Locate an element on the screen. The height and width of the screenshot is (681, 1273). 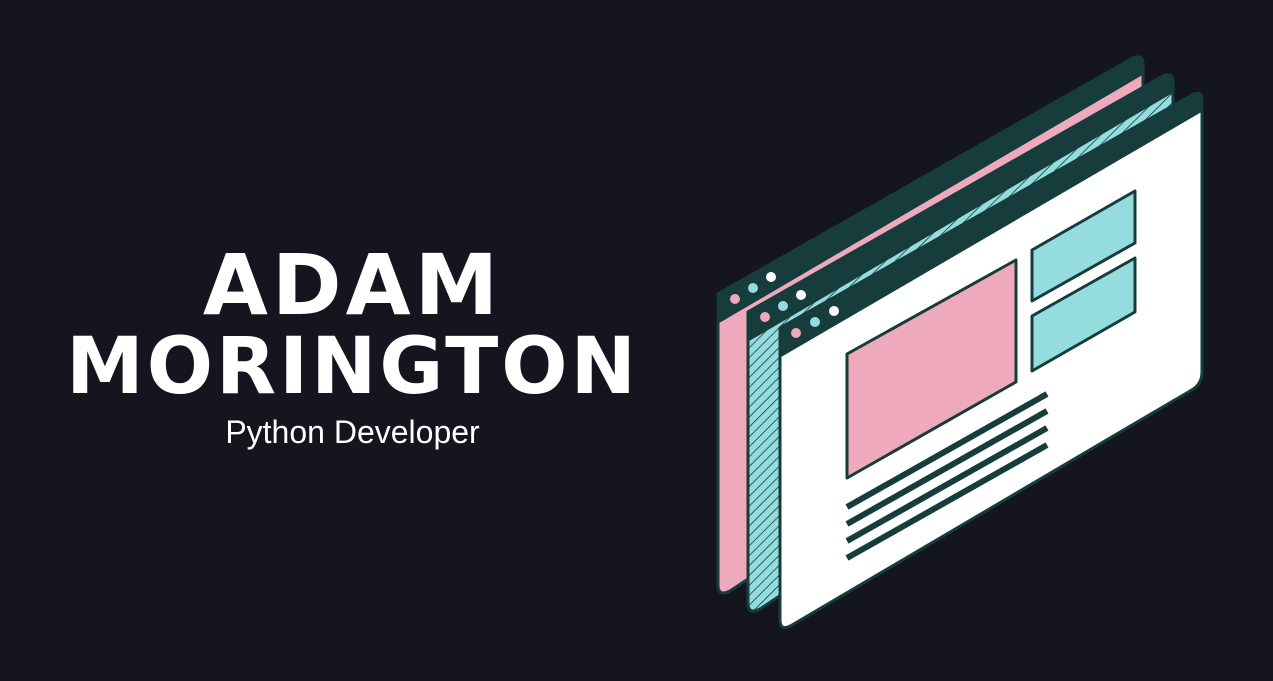
first-name: ADAM is located at coordinates (352, 285).